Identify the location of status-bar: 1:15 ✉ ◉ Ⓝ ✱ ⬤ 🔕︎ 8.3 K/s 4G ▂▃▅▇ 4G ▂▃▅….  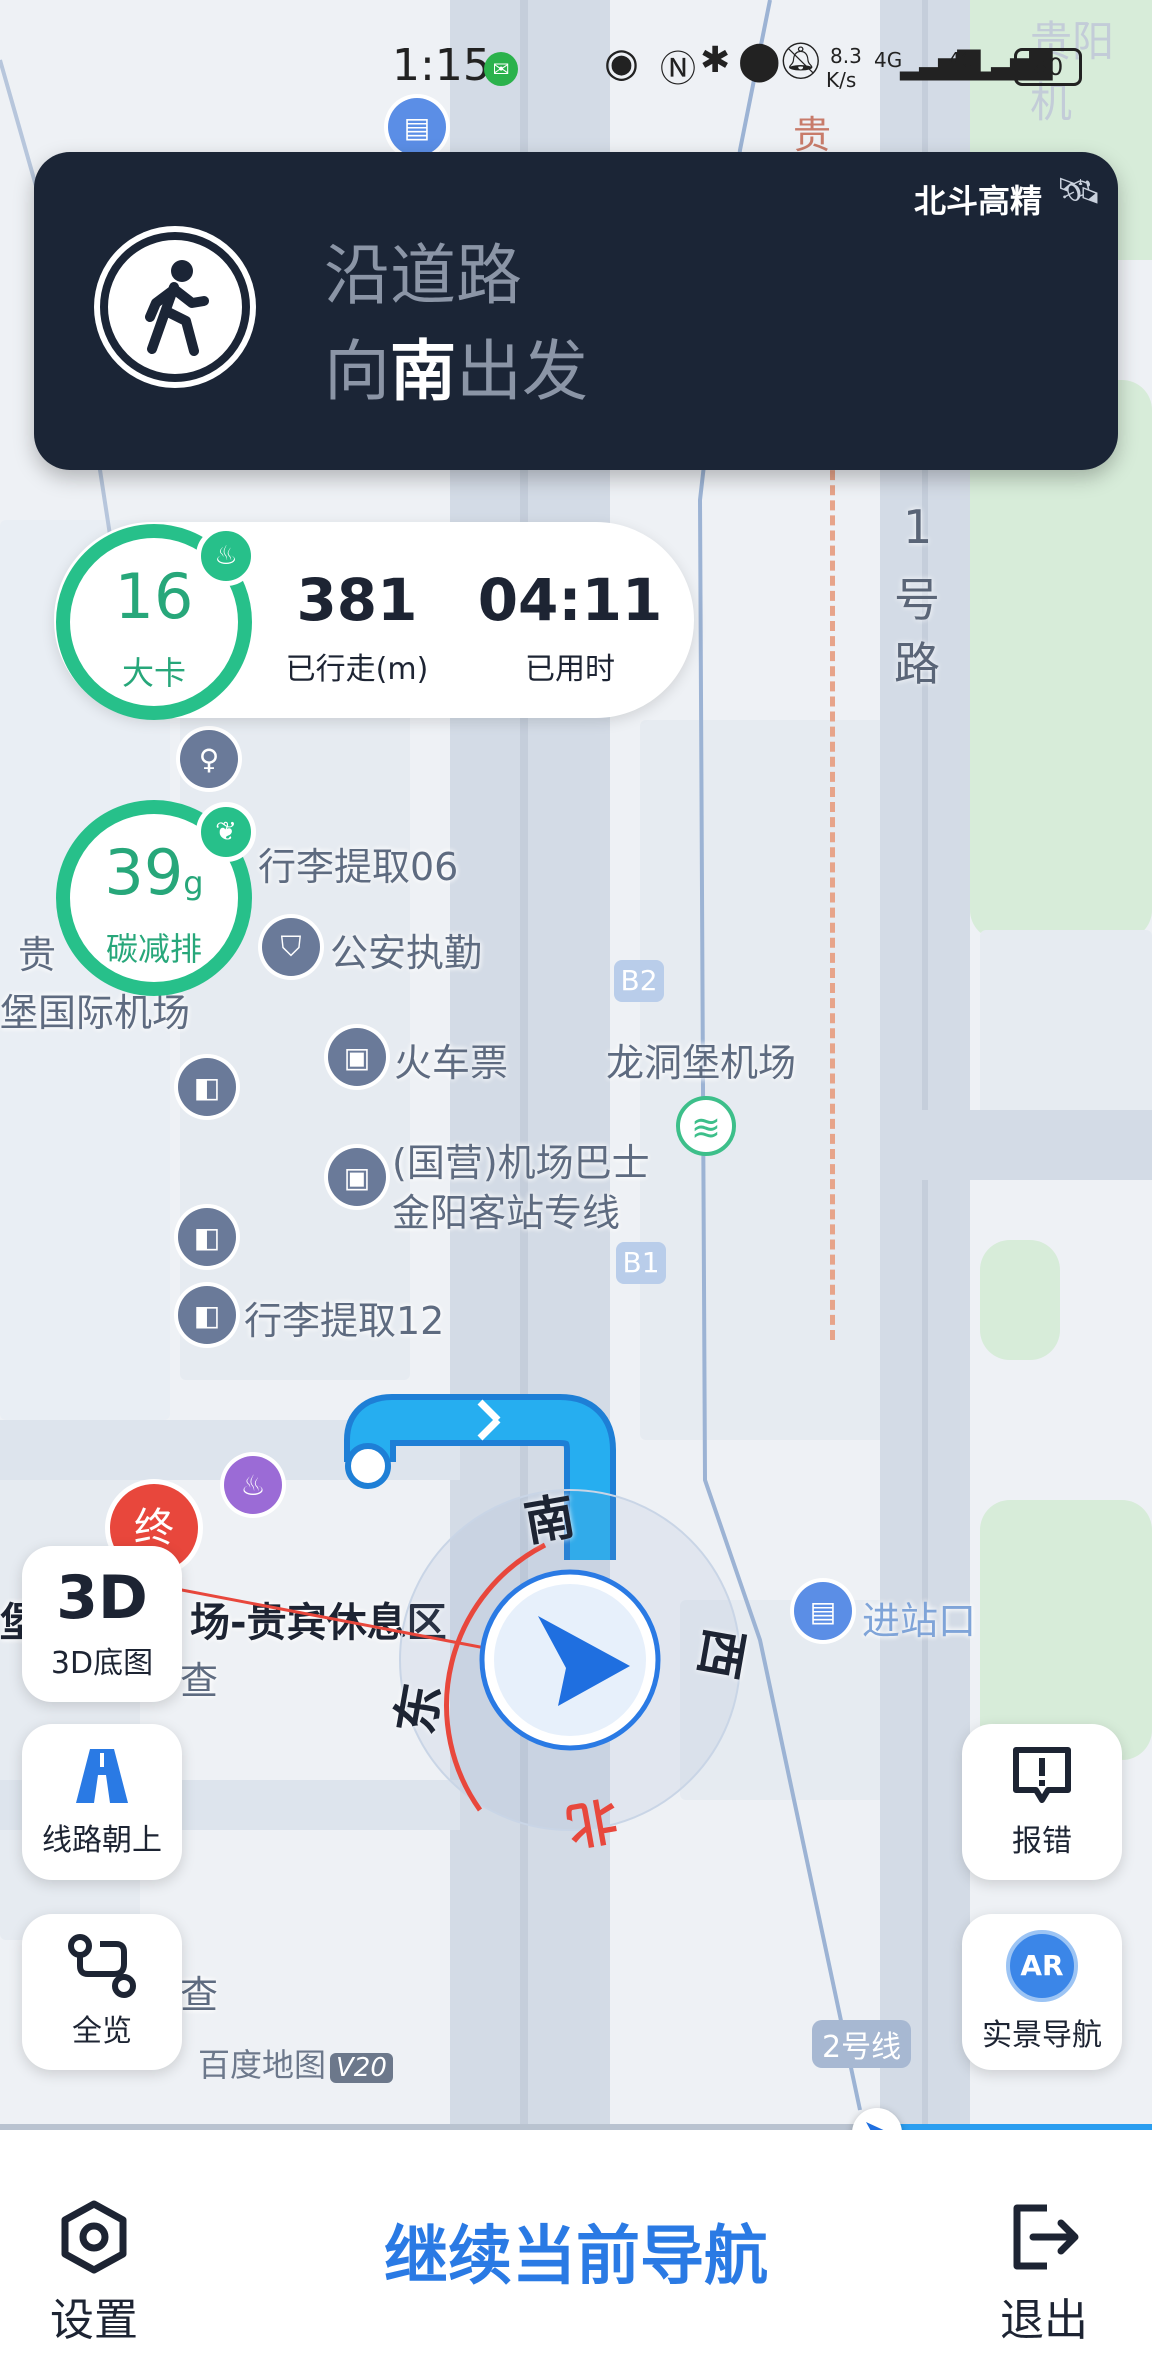
(576, 70).